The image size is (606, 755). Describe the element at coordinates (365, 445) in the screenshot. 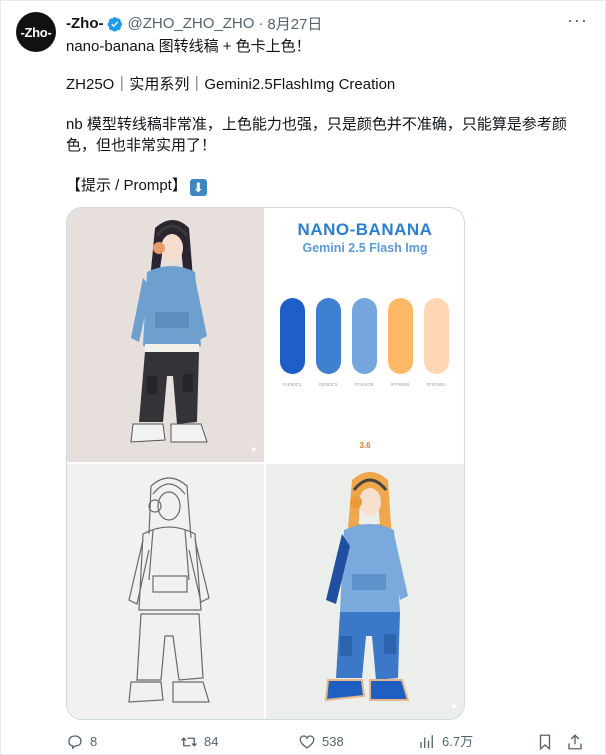

I see `palette-badge: 3.6` at that location.